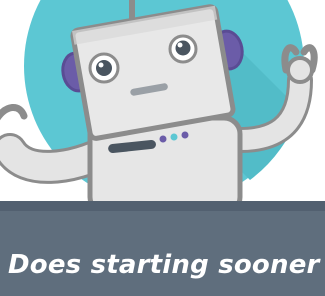 The image size is (325, 296). I want to click on status-dot-teal, so click(174, 137).